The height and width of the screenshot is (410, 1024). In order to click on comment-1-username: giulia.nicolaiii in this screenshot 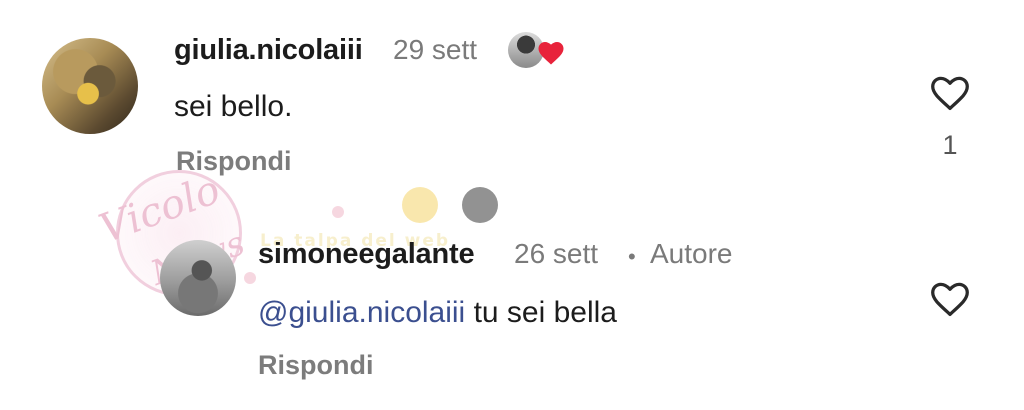, I will do `click(268, 50)`.